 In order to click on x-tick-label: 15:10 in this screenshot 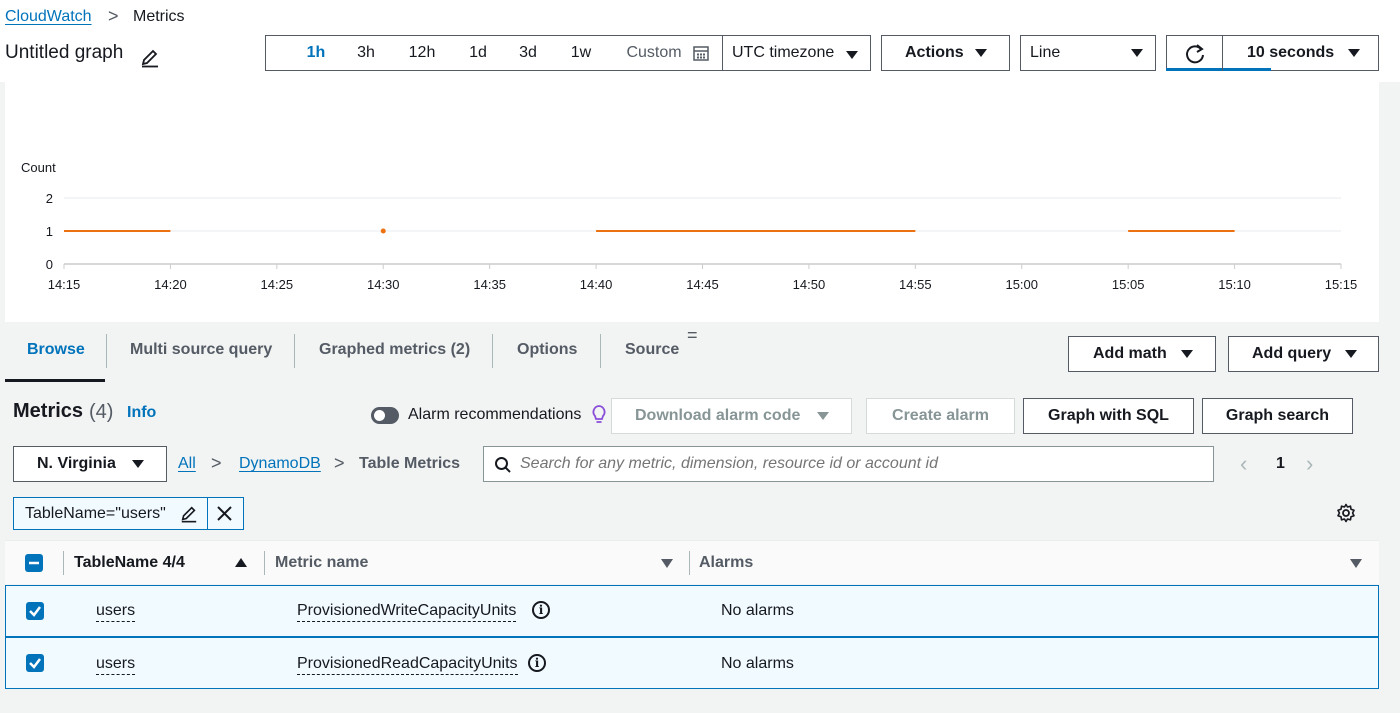, I will do `click(1234, 284)`.